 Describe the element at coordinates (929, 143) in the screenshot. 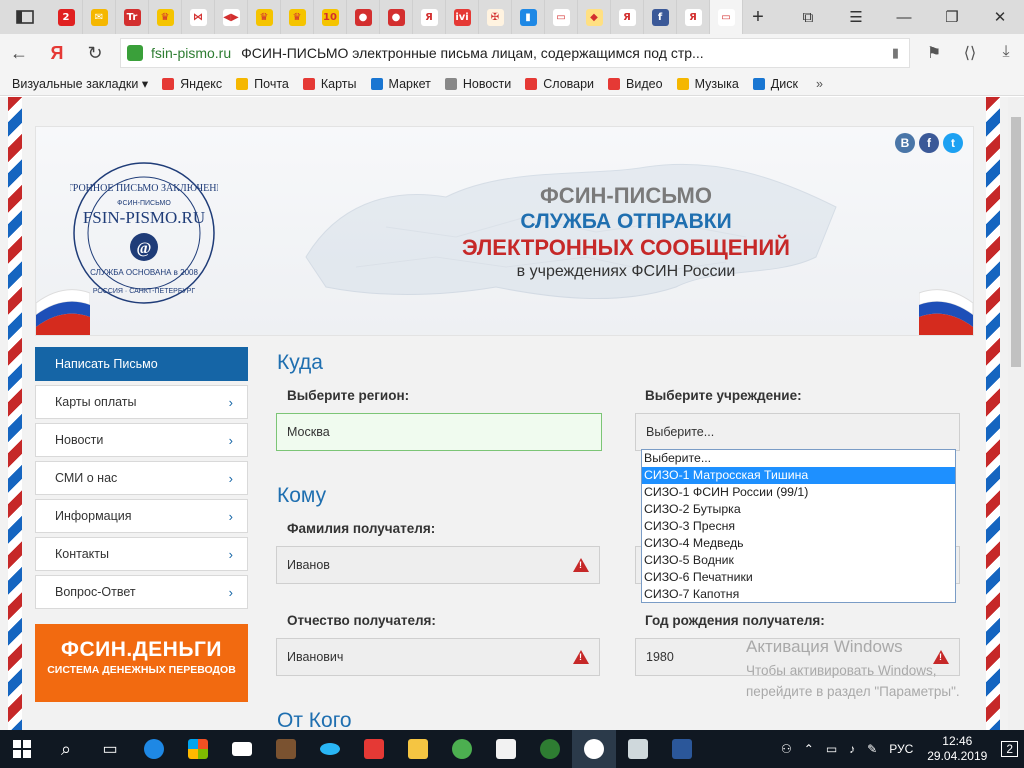

I see `facebook-icon: f` at that location.